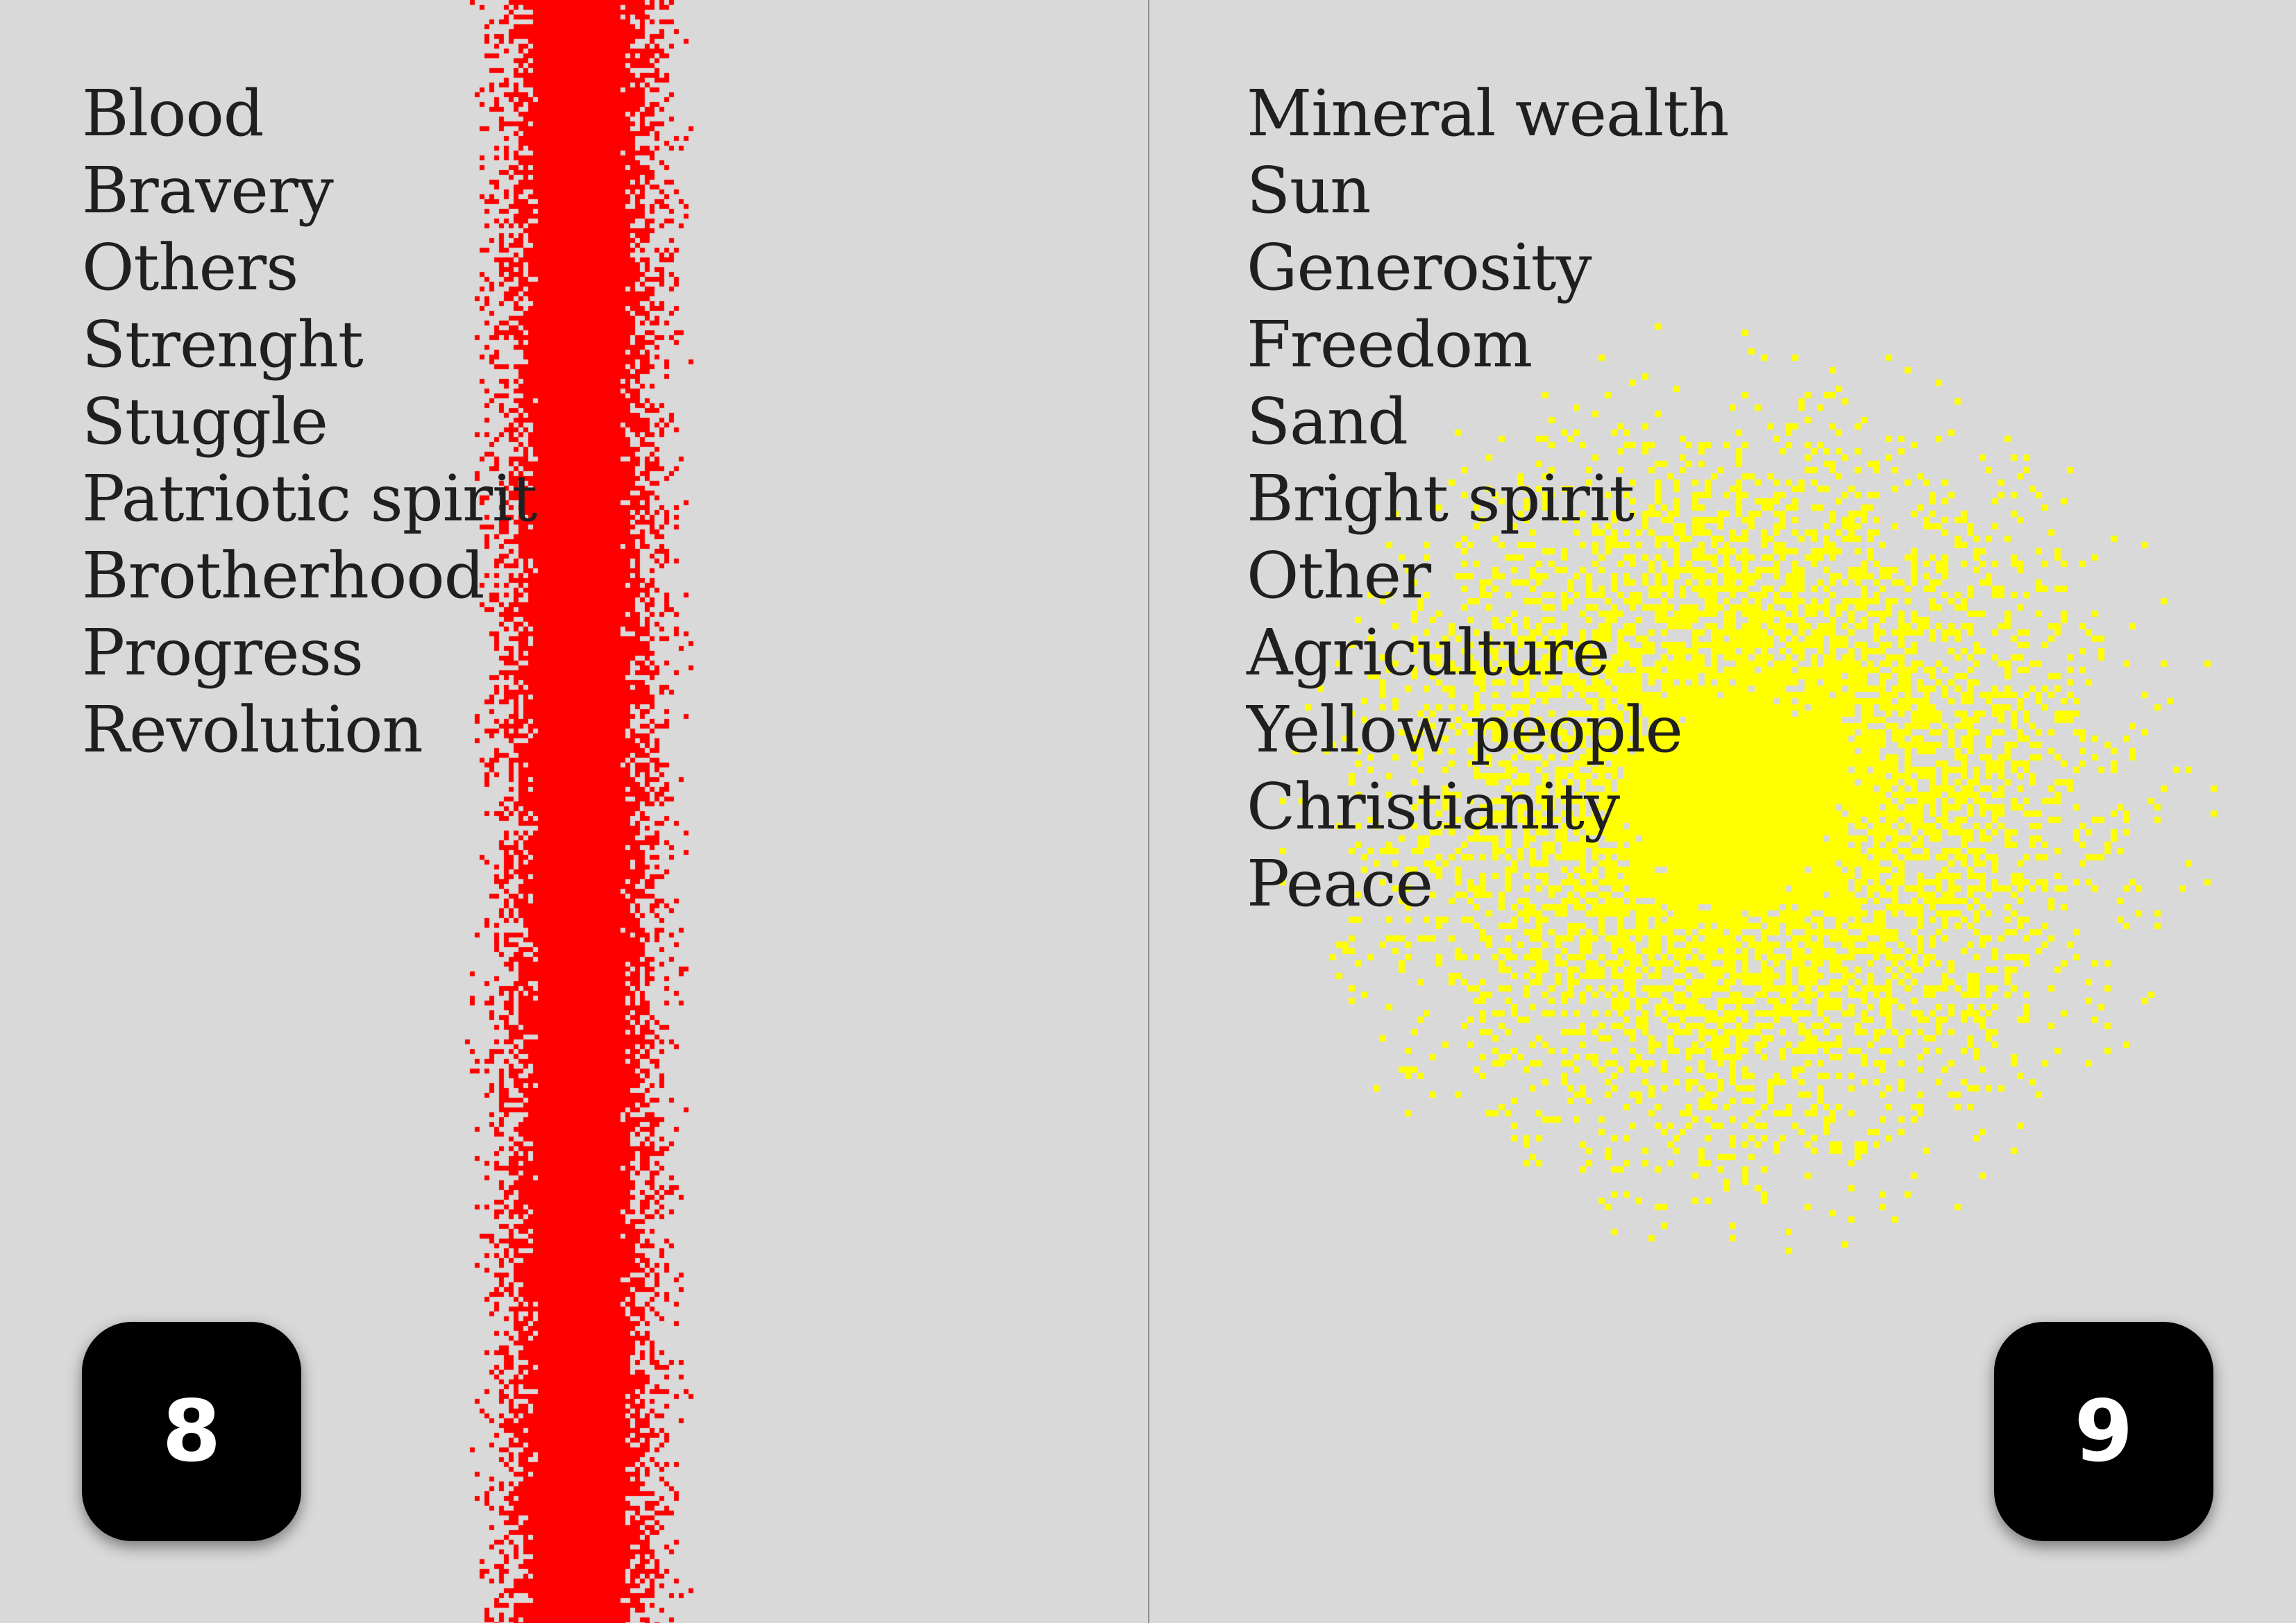  What do you see at coordinates (1428, 652) in the screenshot?
I see `word-item: Agriculture` at bounding box center [1428, 652].